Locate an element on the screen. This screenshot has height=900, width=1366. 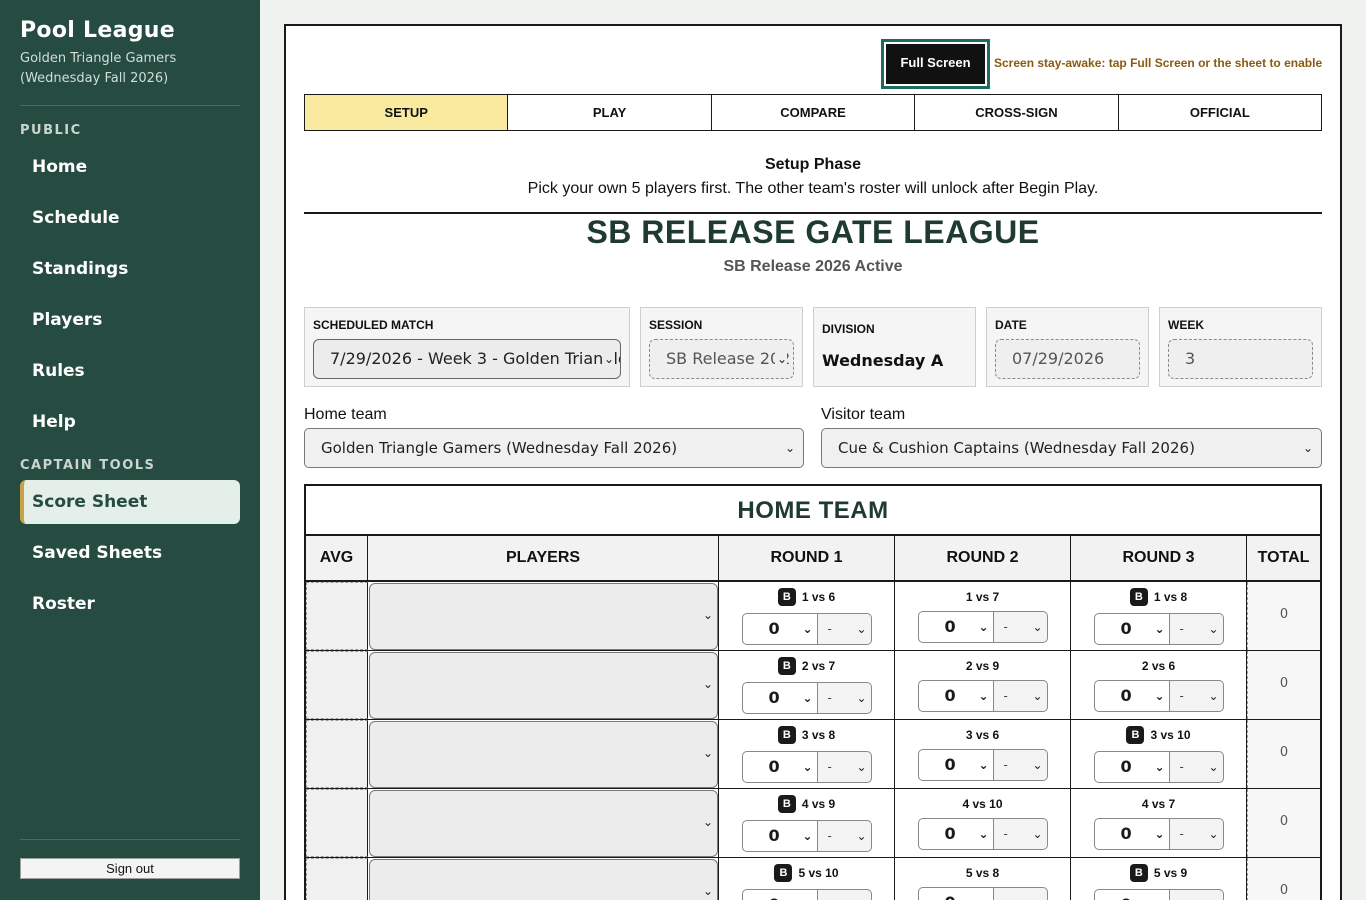
sidebar-item-help: Help is located at coordinates (130, 422).